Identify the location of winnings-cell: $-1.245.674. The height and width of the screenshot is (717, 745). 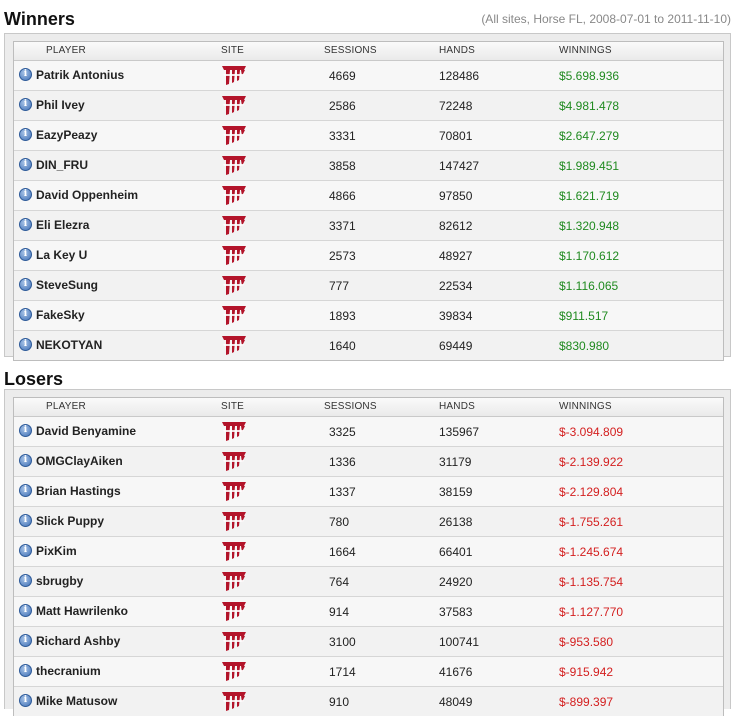
(591, 552).